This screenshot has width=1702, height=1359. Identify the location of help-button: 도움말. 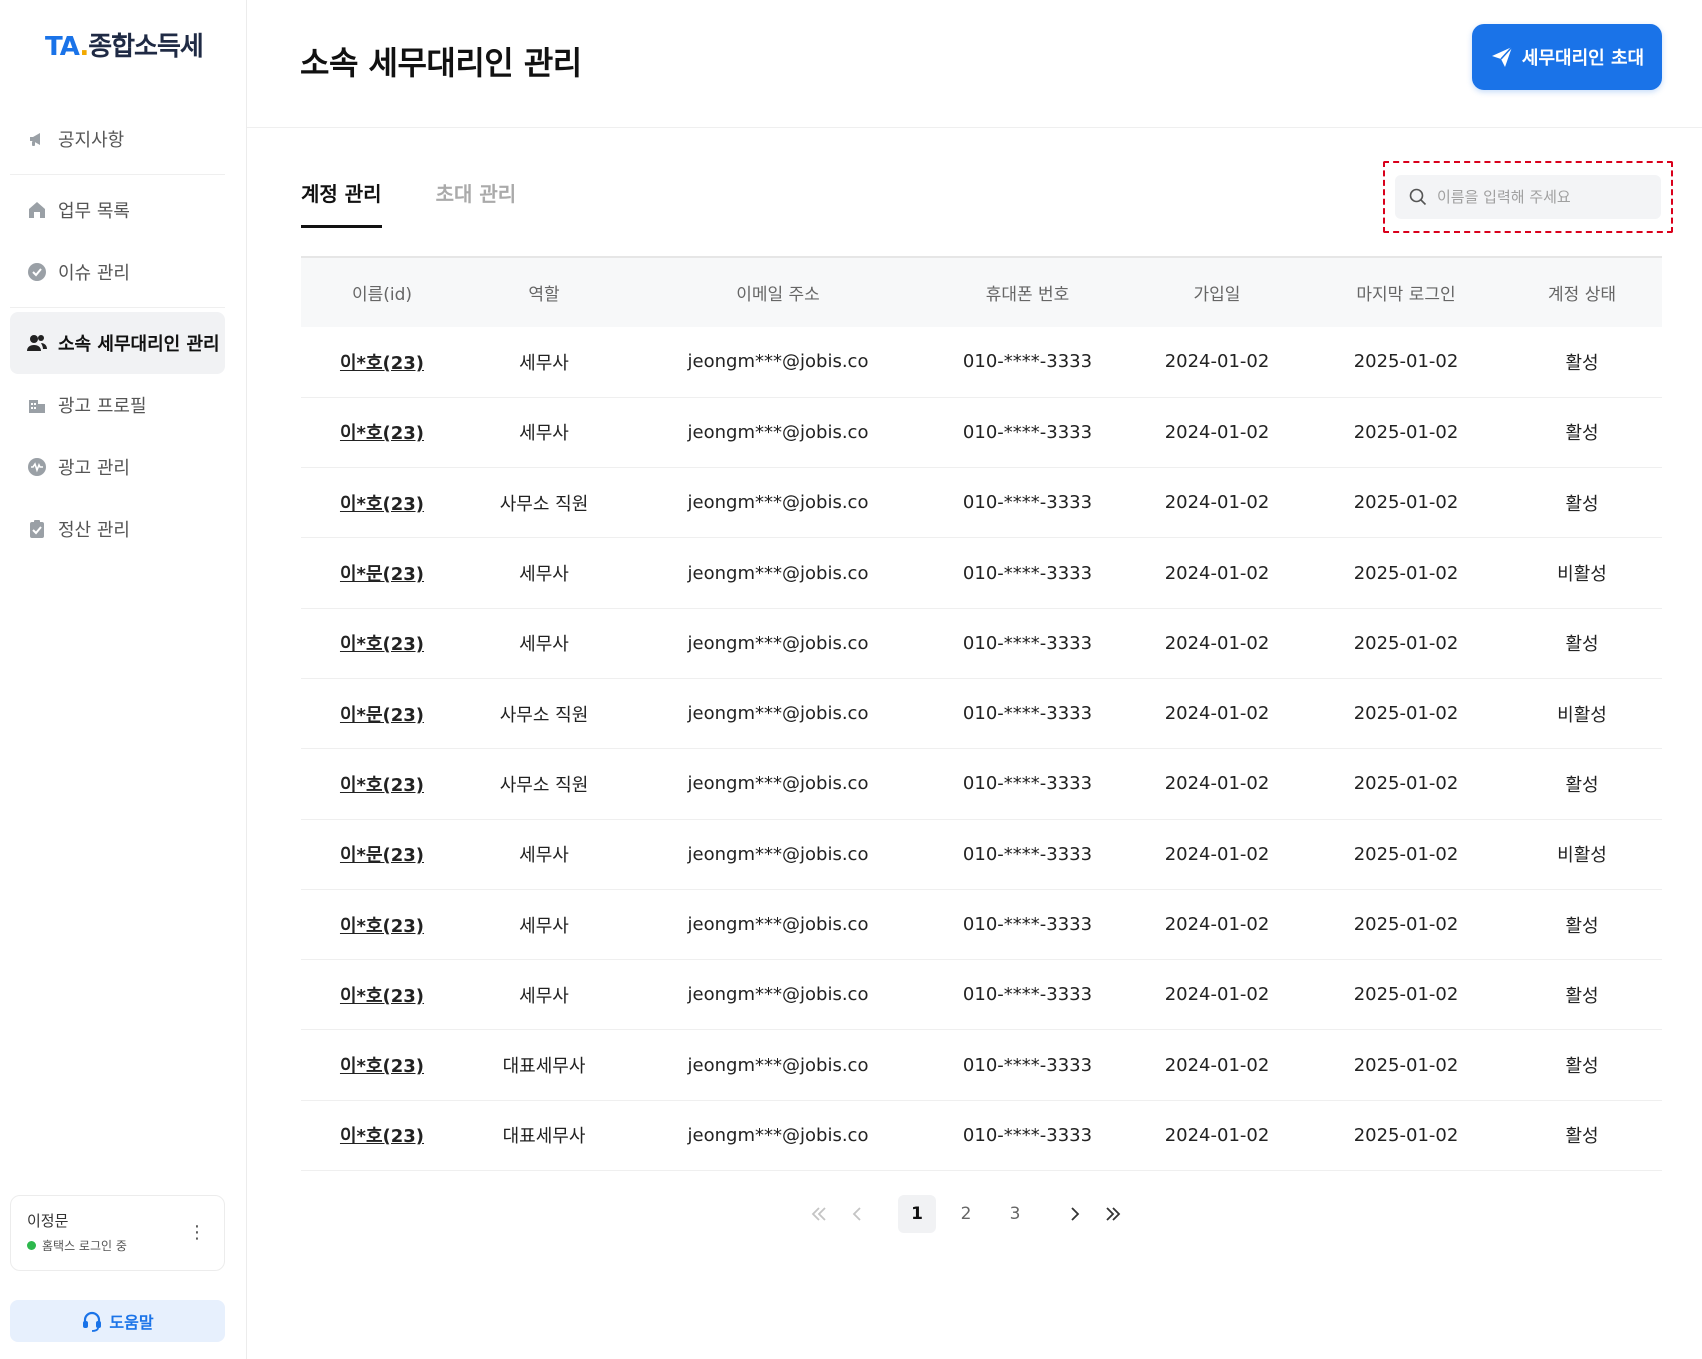
(117, 1321).